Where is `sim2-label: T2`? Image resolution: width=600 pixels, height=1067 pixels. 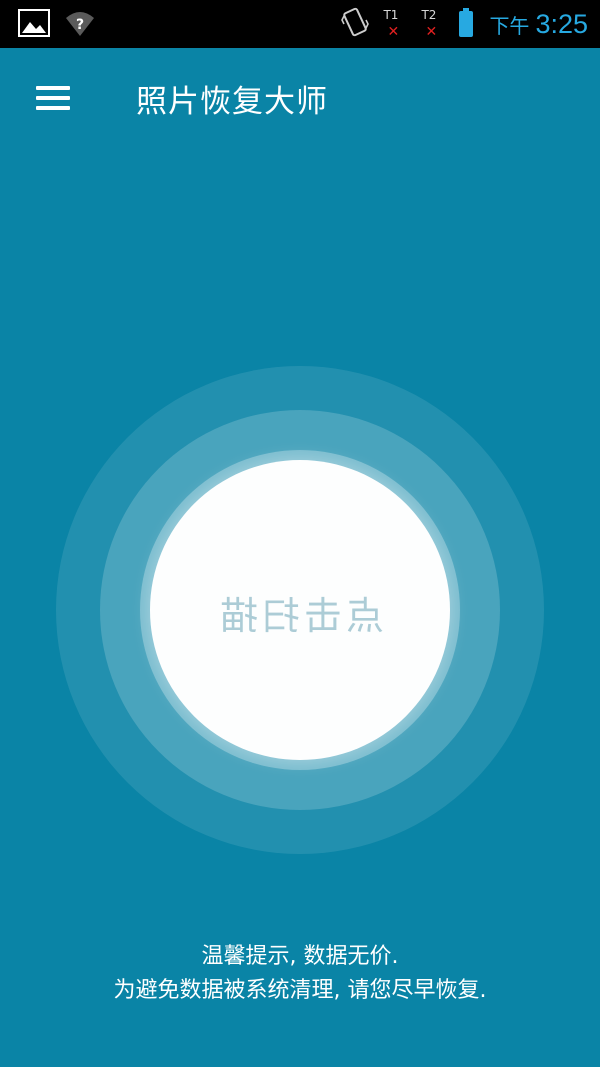 sim2-label: T2 is located at coordinates (429, 15).